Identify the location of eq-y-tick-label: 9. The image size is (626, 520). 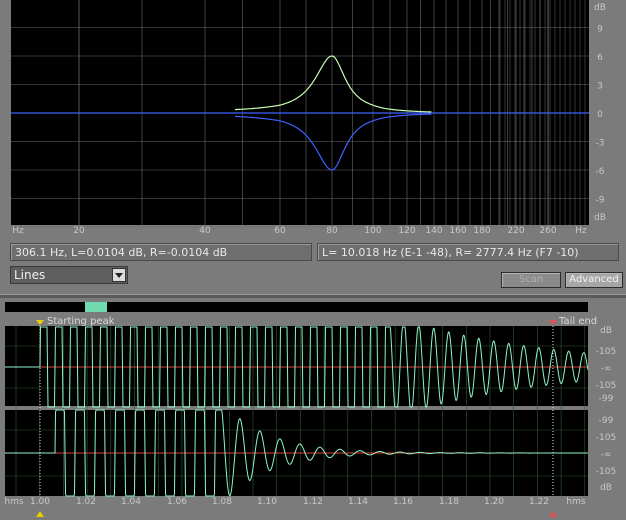
(600, 30).